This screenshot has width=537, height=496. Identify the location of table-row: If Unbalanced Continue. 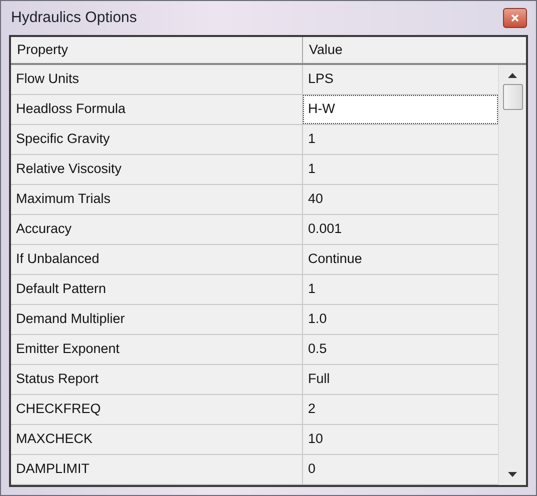
(254, 260).